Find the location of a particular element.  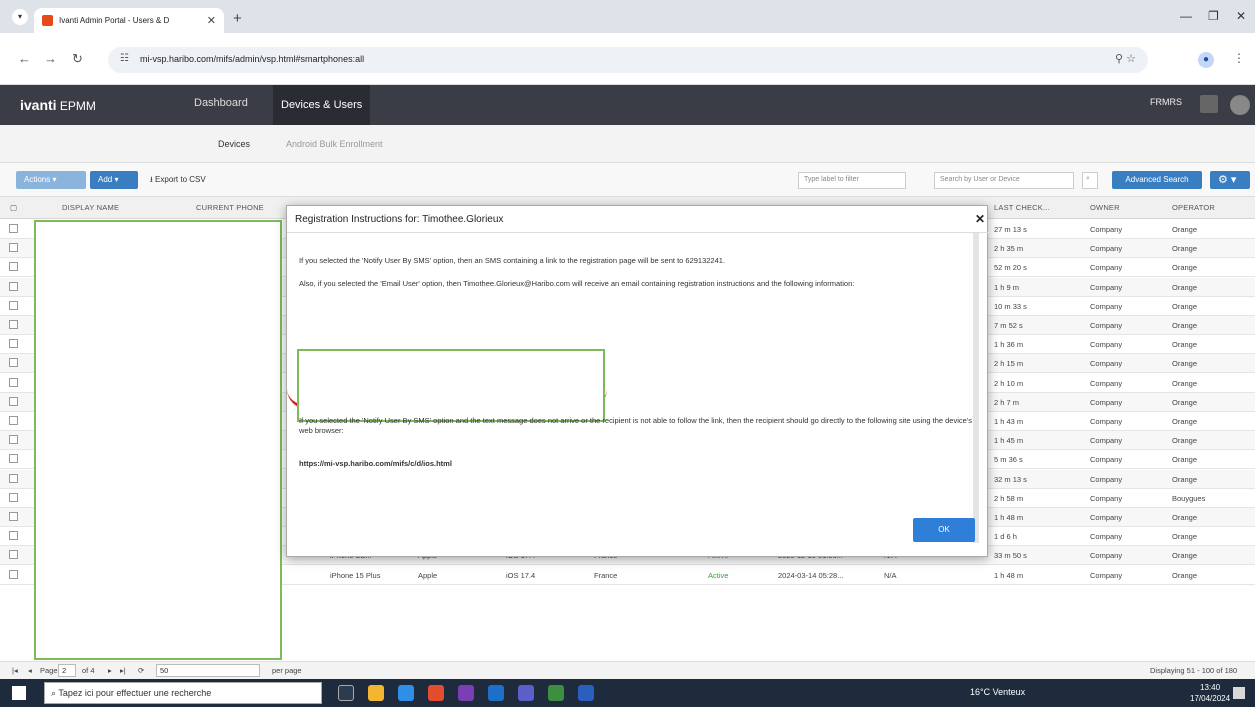

search-icon: ⌕ is located at coordinates (1090, 180).